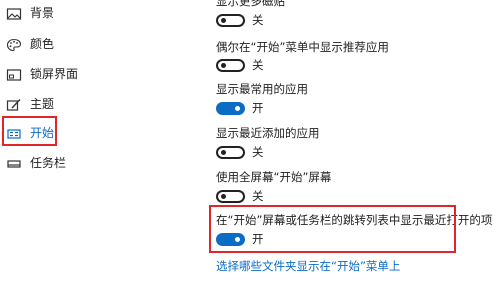 This screenshot has width=500, height=294. Describe the element at coordinates (274, 177) in the screenshot. I see `setting-label-fullscreen-start: 使用全屏幕“开始”屏幕` at that location.